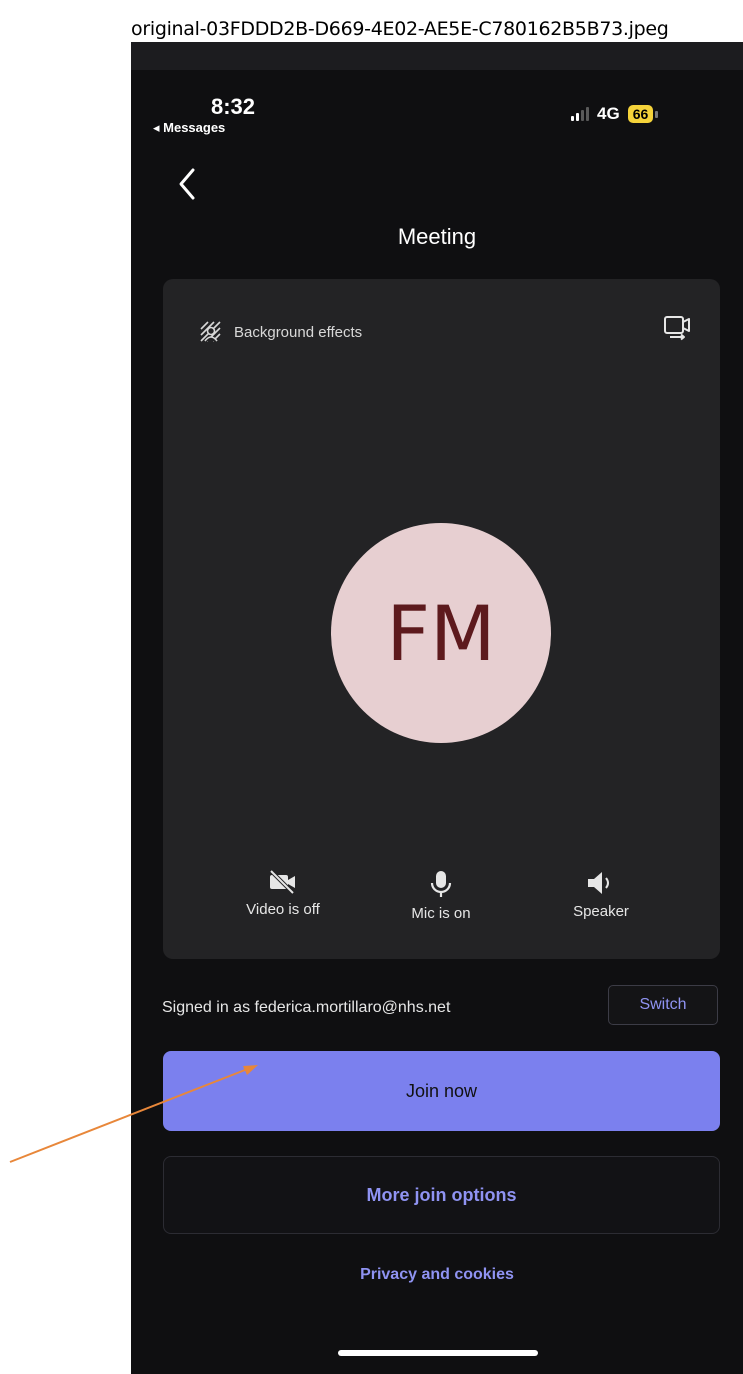 This screenshot has width=743, height=1374. I want to click on speaker-button: Speaker, so click(601, 894).